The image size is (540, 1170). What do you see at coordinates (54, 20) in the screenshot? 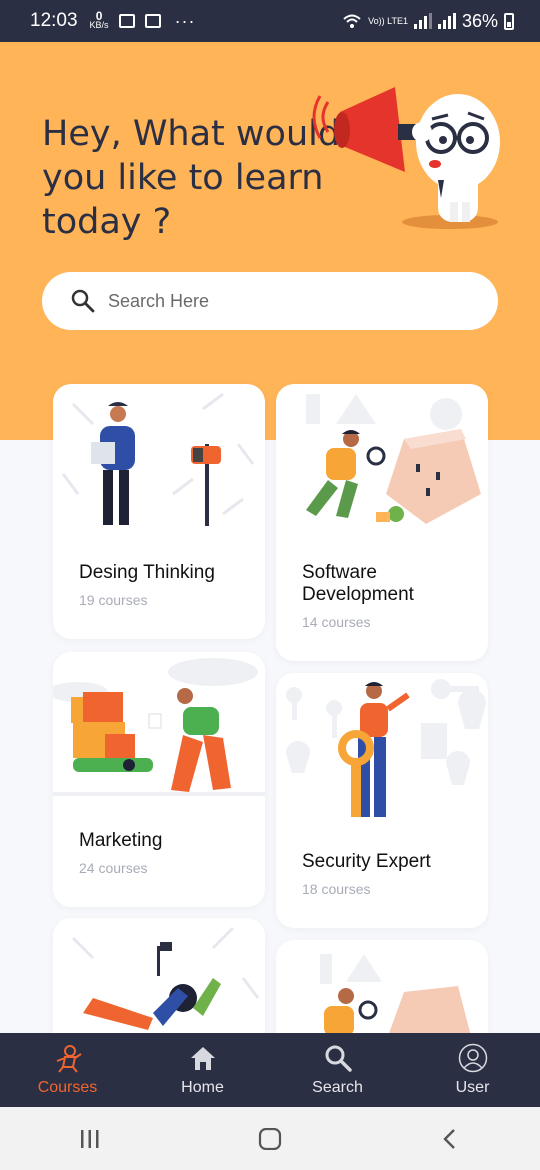
I see `status-time: 12:03` at bounding box center [54, 20].